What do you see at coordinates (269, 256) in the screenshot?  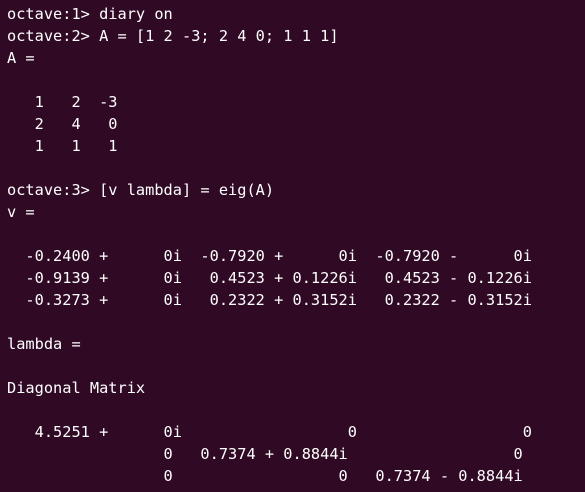 I see `terminal-line: -0.2400 + 0i -0.7920 + 0i -0.7920 - 0i` at bounding box center [269, 256].